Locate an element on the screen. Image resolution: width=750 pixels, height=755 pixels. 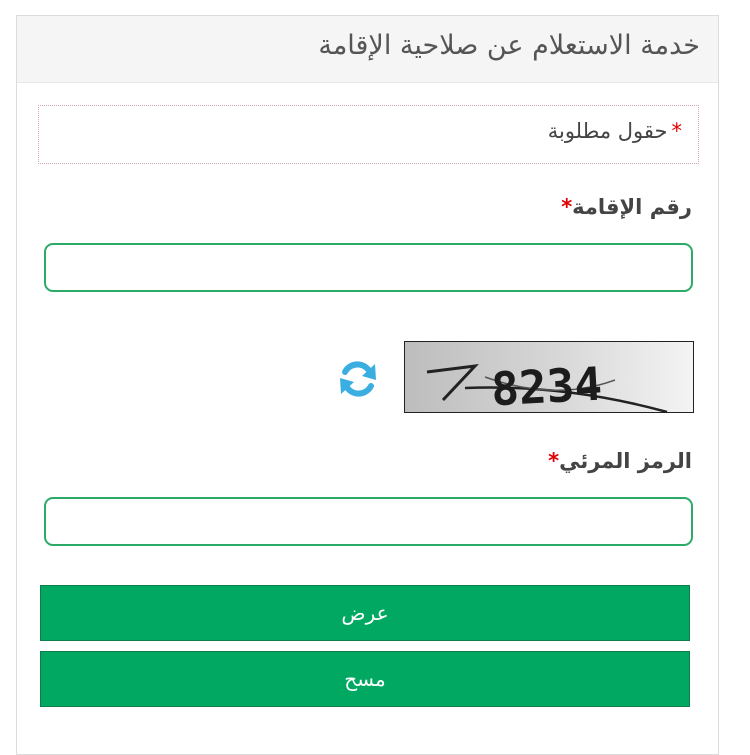
captcha-label: الرمز المرئي* is located at coordinates (618, 461).